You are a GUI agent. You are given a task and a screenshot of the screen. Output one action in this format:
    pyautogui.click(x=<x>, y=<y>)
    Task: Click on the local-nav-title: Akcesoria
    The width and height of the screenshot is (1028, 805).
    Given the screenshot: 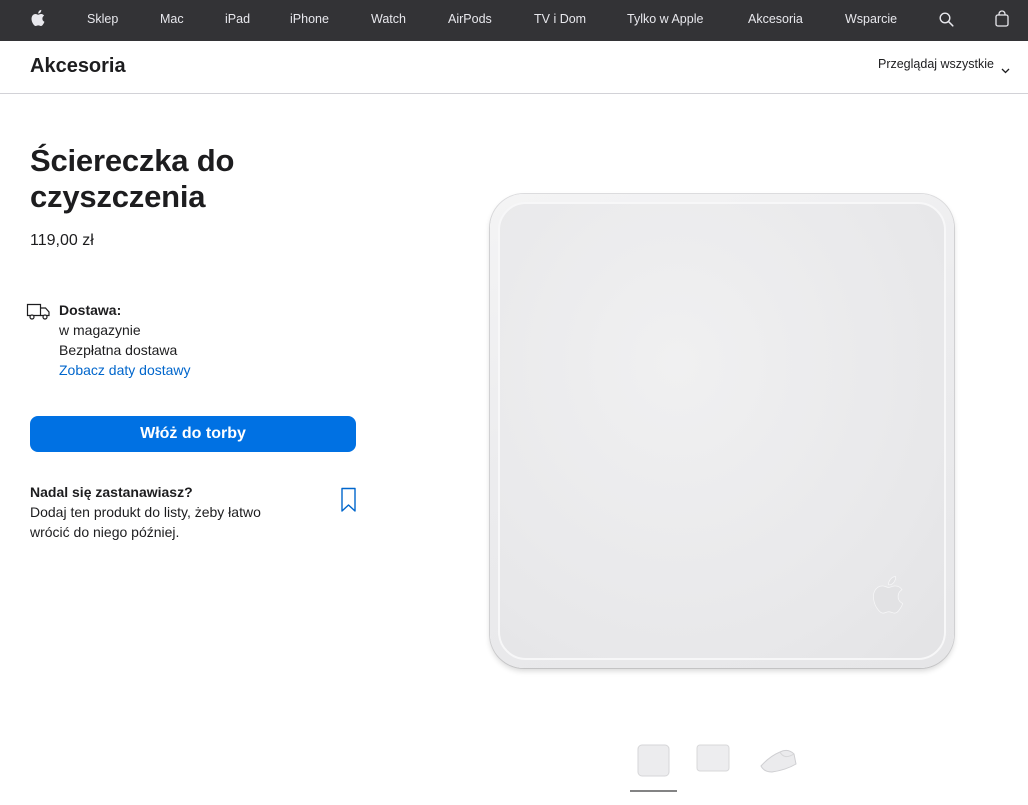 What is the action you would take?
    pyautogui.click(x=78, y=66)
    